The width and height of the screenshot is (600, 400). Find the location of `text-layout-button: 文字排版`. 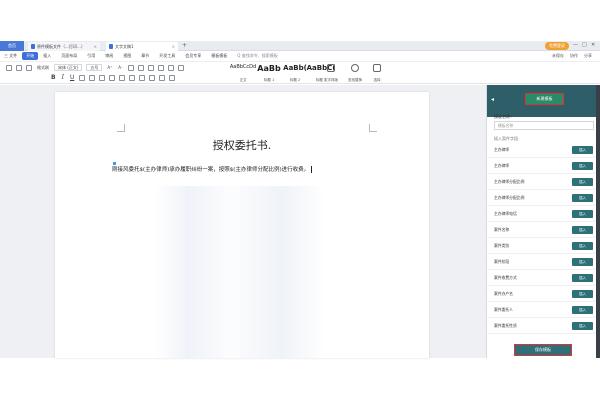

text-layout-button: 文字排版 is located at coordinates (331, 73).